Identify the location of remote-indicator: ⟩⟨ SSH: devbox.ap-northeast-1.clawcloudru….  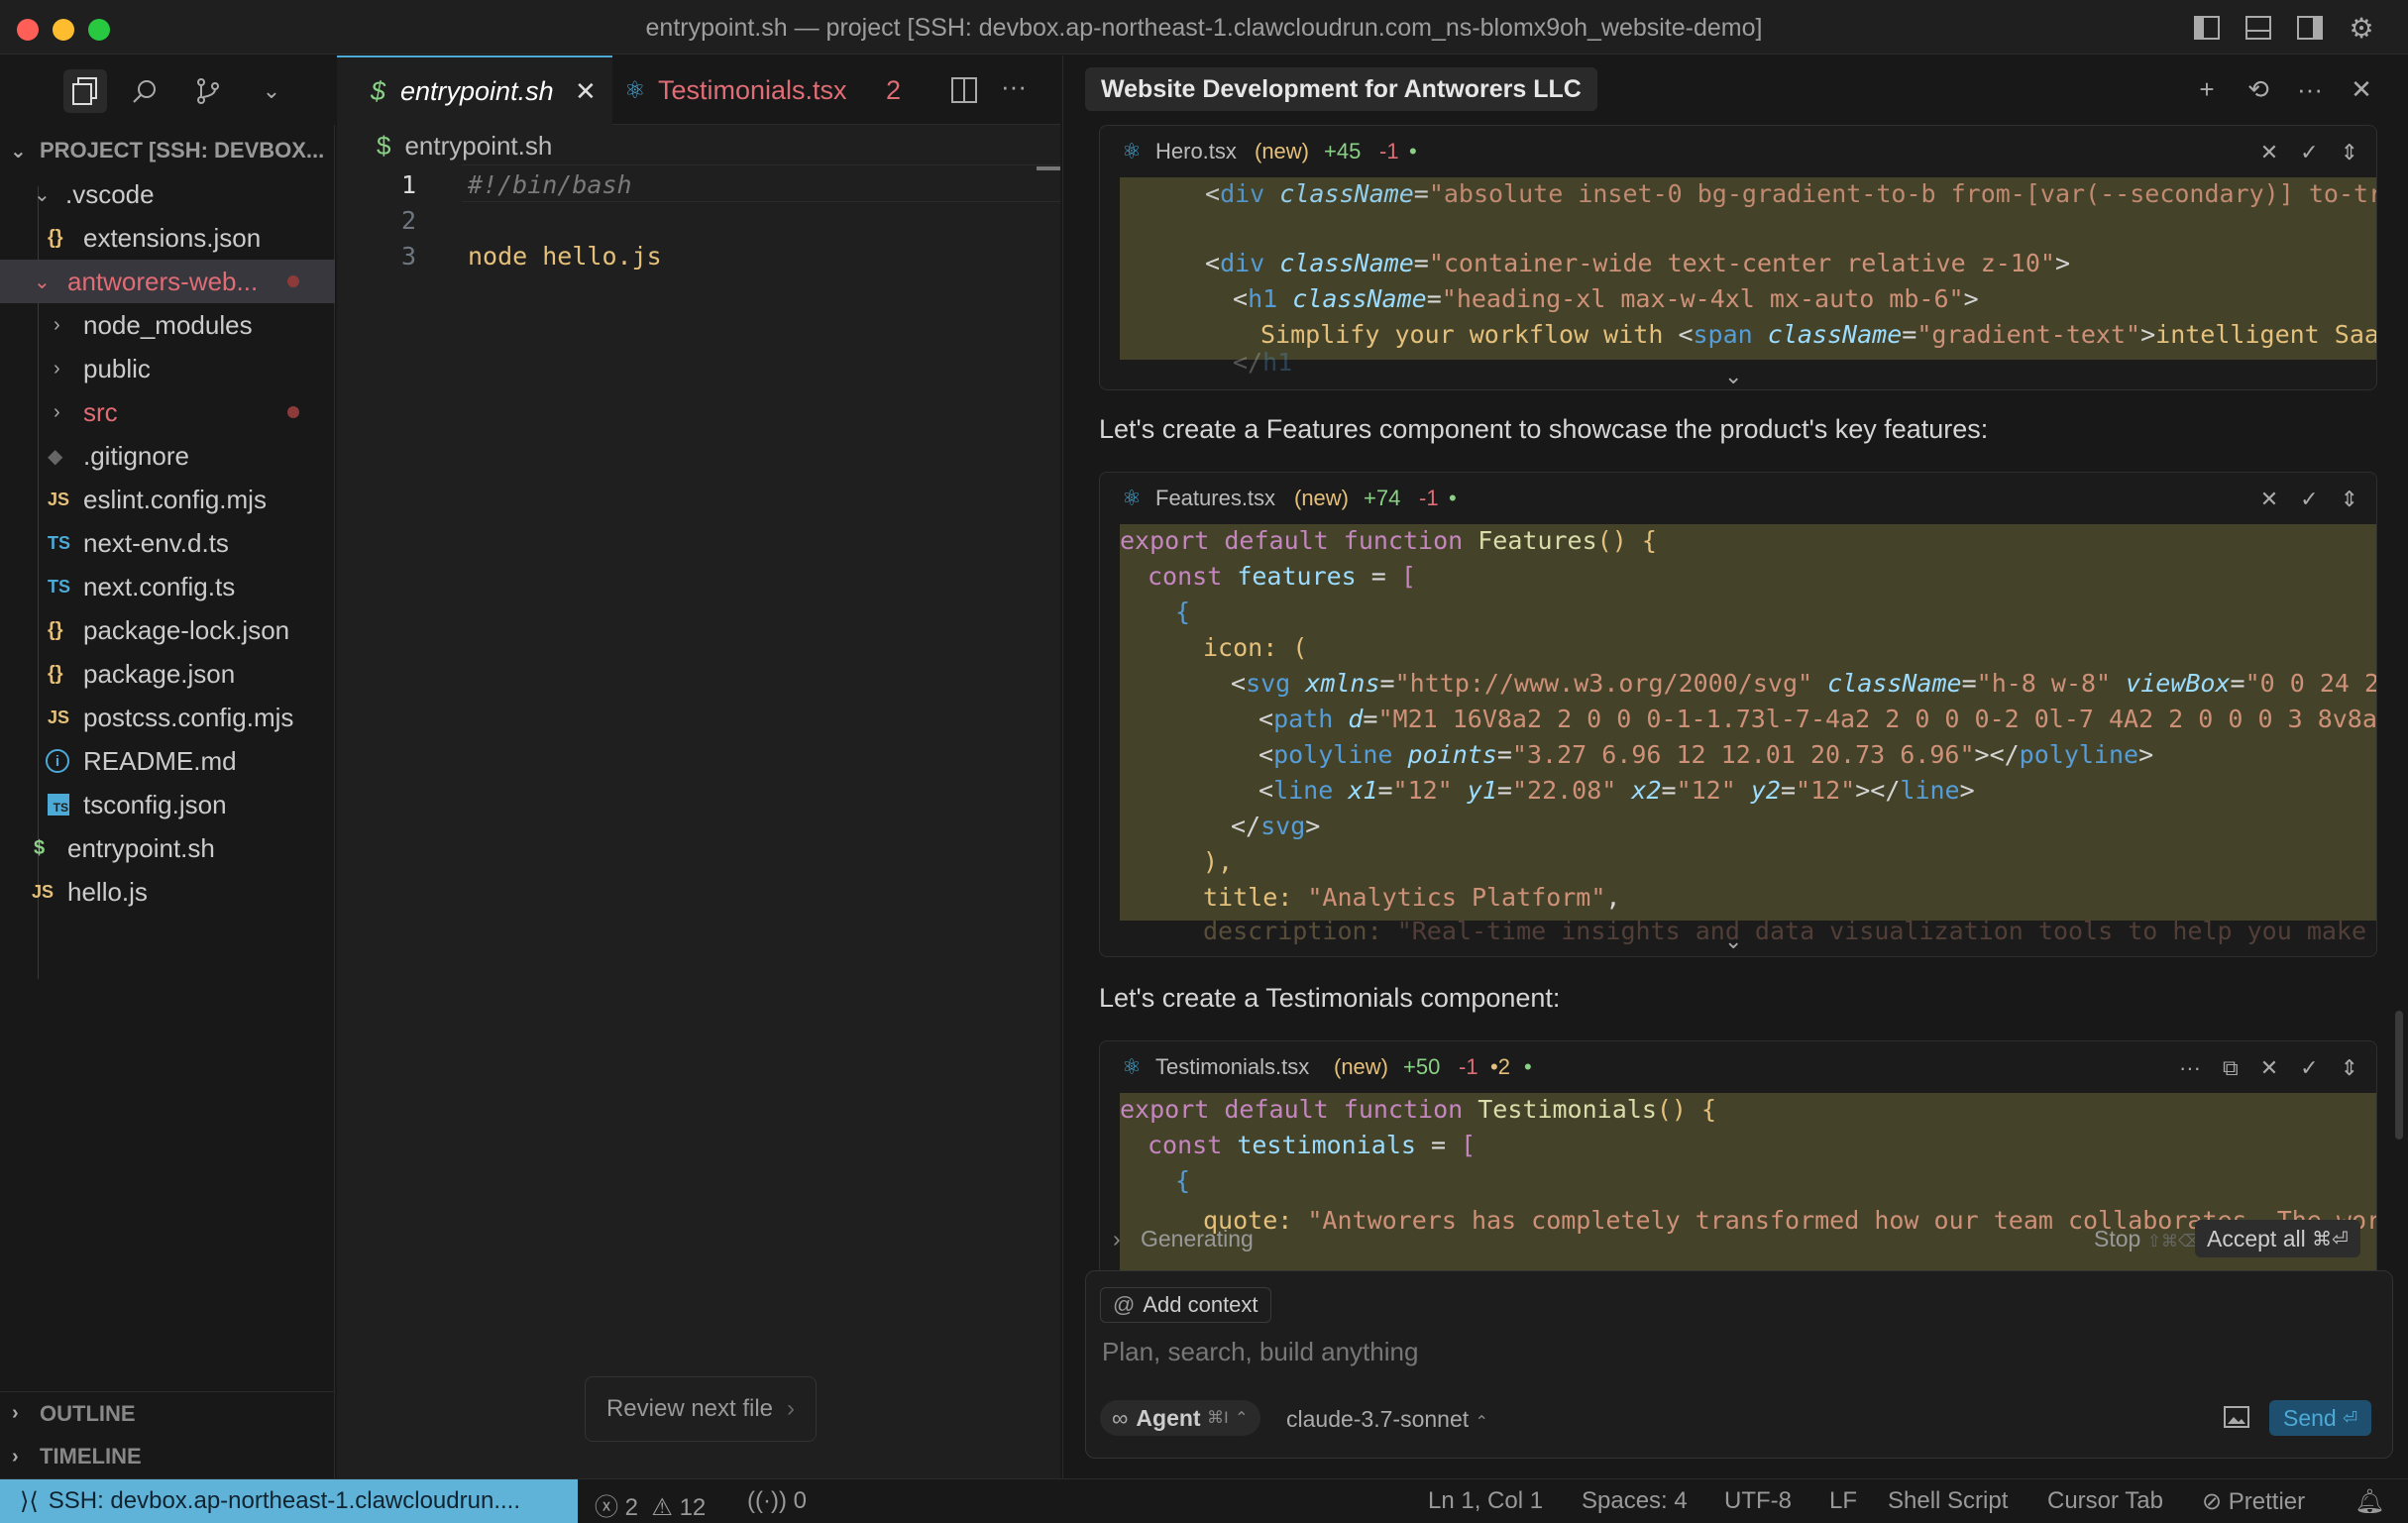
(289, 1501).